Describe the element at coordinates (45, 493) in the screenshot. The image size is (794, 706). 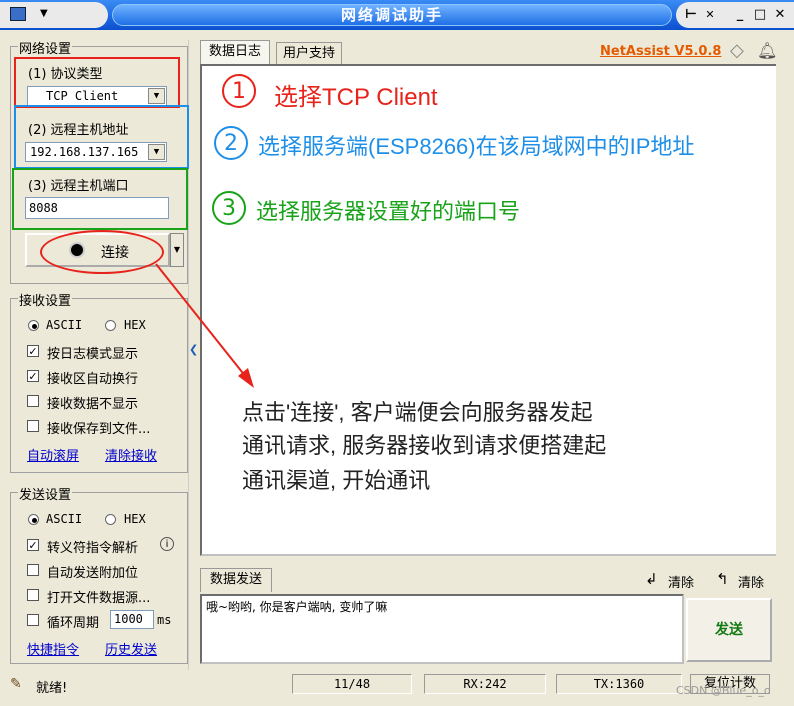
I see `send-settings-label: 发送设置` at that location.